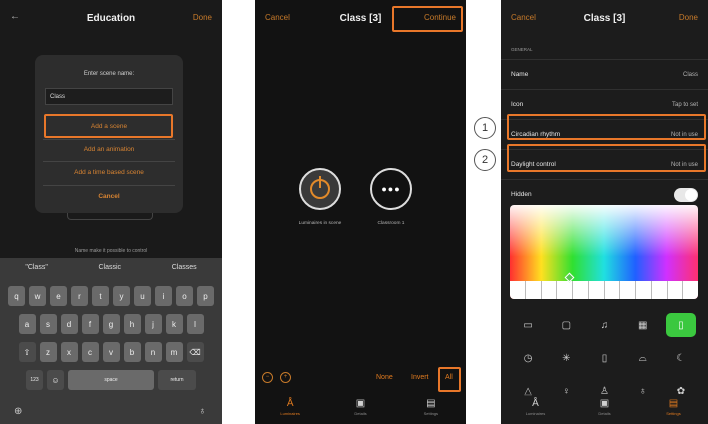  I want to click on settings-icon: ▤, so click(431, 403).